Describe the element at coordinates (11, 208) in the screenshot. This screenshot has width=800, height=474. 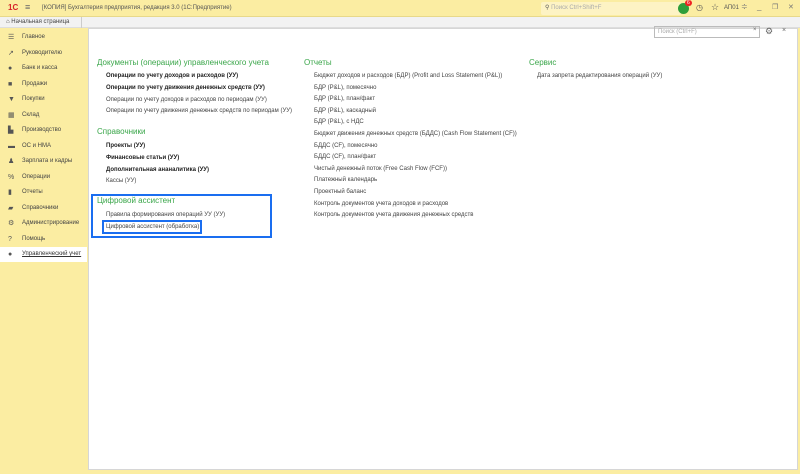
I see `book-icon: ▰` at that location.